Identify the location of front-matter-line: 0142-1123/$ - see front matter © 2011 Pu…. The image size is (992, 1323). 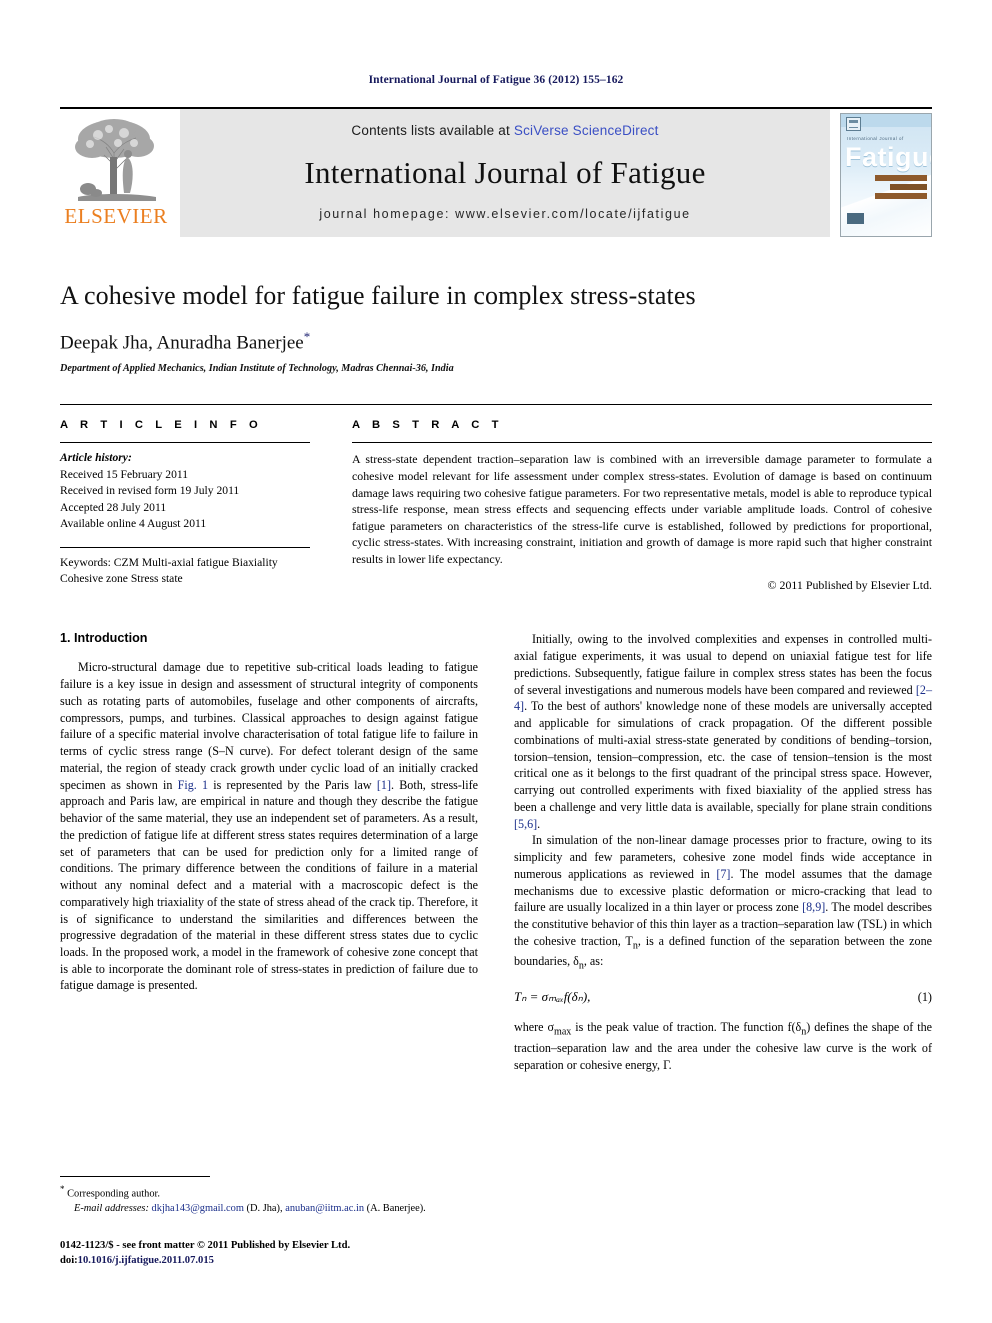
(205, 1245).